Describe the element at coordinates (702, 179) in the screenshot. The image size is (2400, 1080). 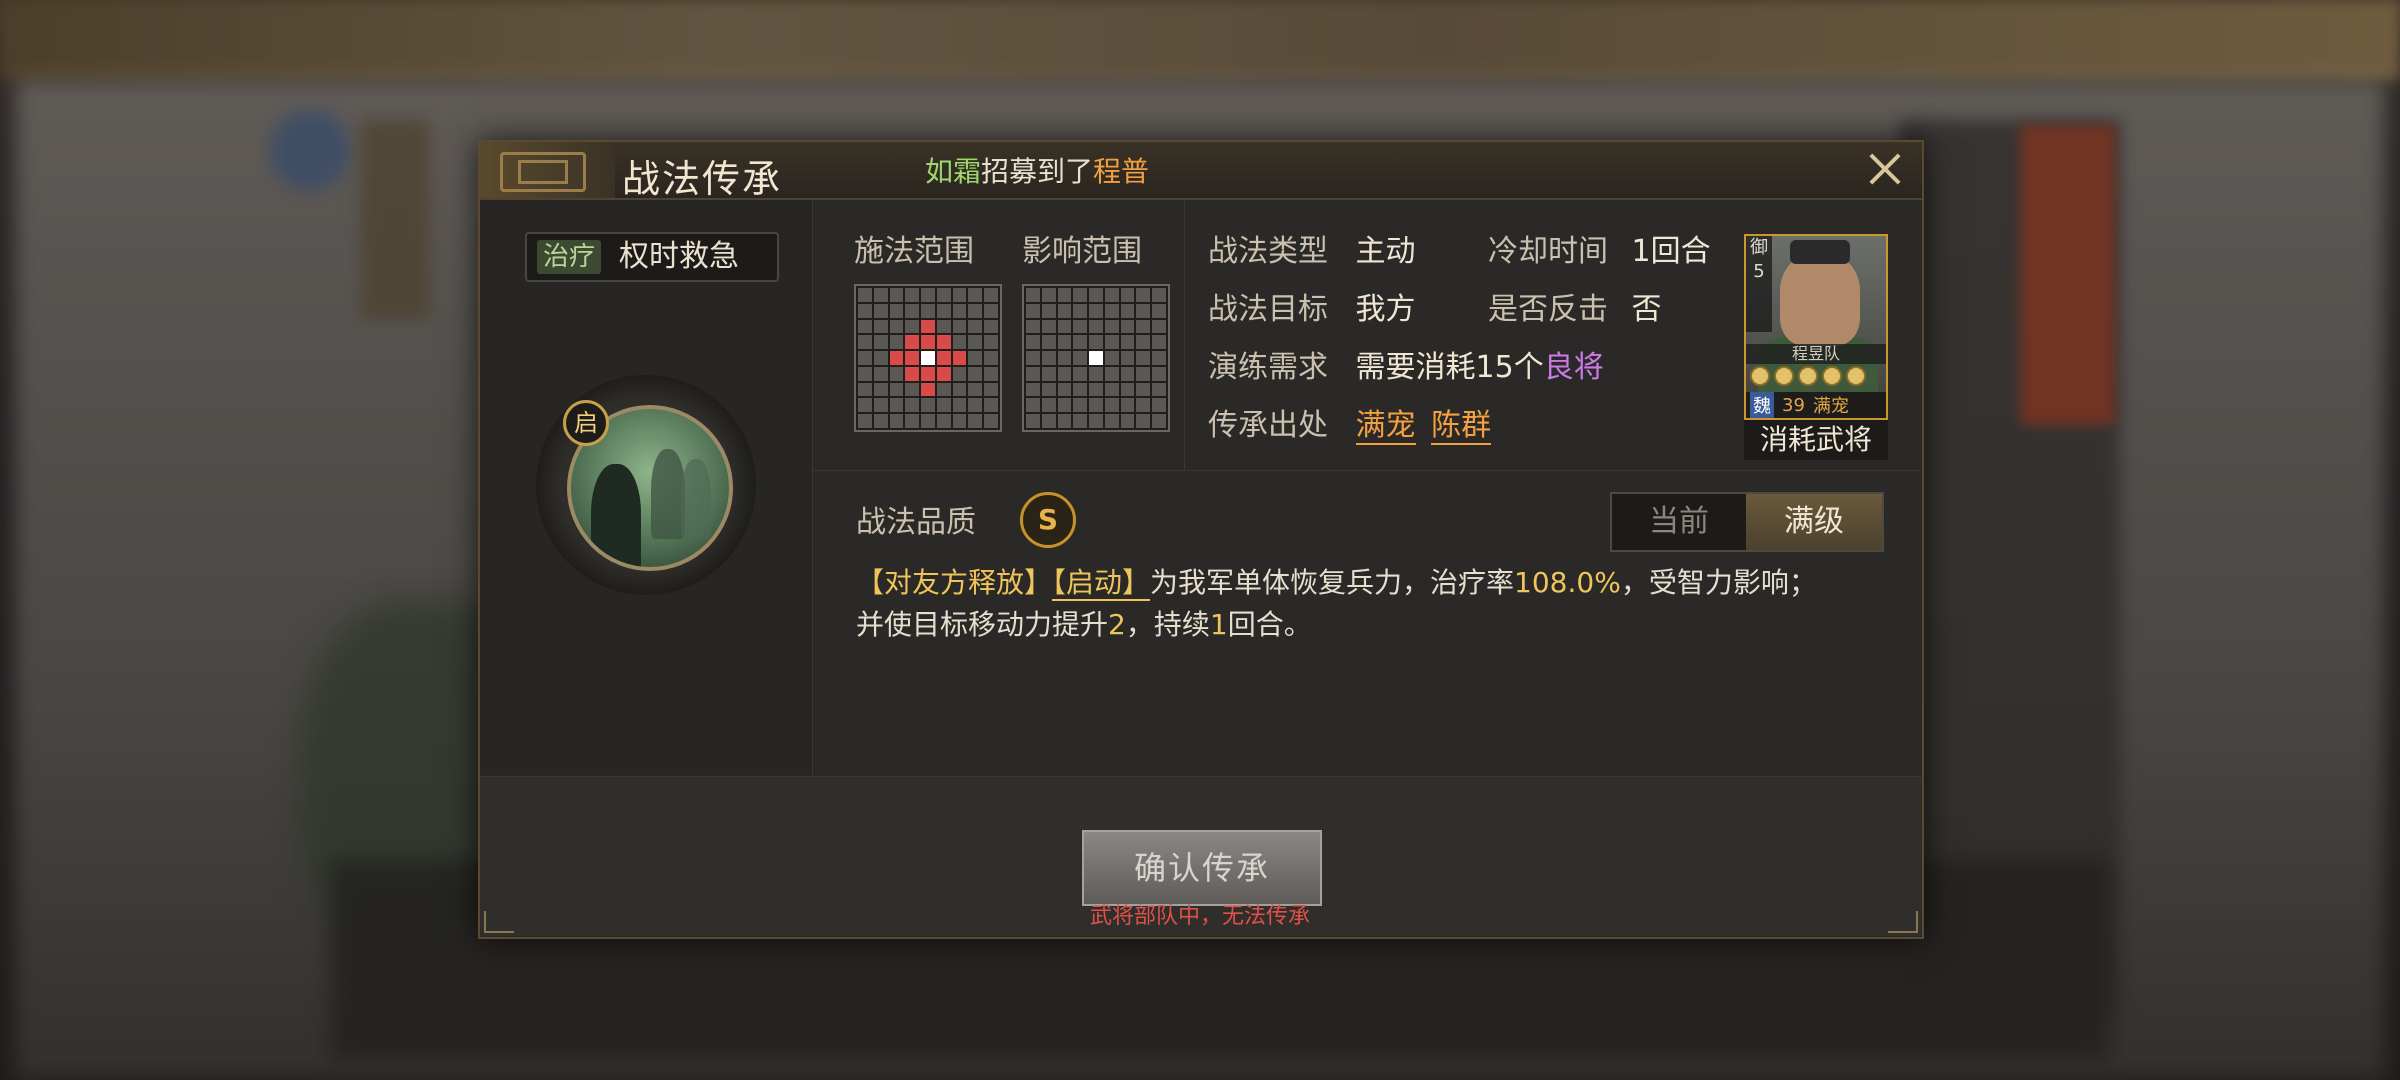
I see `dialog-title: 战法传承` at that location.